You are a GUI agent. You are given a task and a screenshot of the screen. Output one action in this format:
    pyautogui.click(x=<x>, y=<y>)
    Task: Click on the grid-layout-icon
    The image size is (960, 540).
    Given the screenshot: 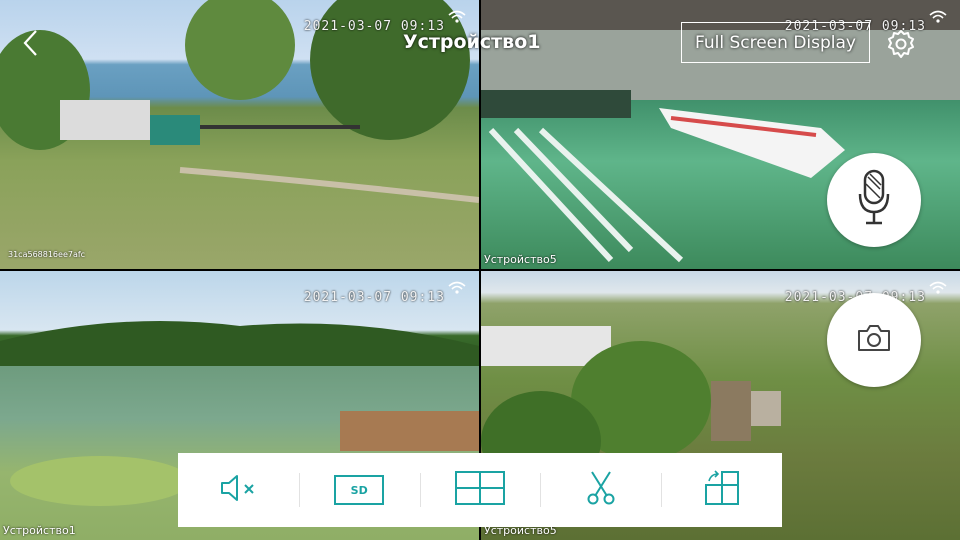 What is the action you would take?
    pyautogui.click(x=480, y=490)
    